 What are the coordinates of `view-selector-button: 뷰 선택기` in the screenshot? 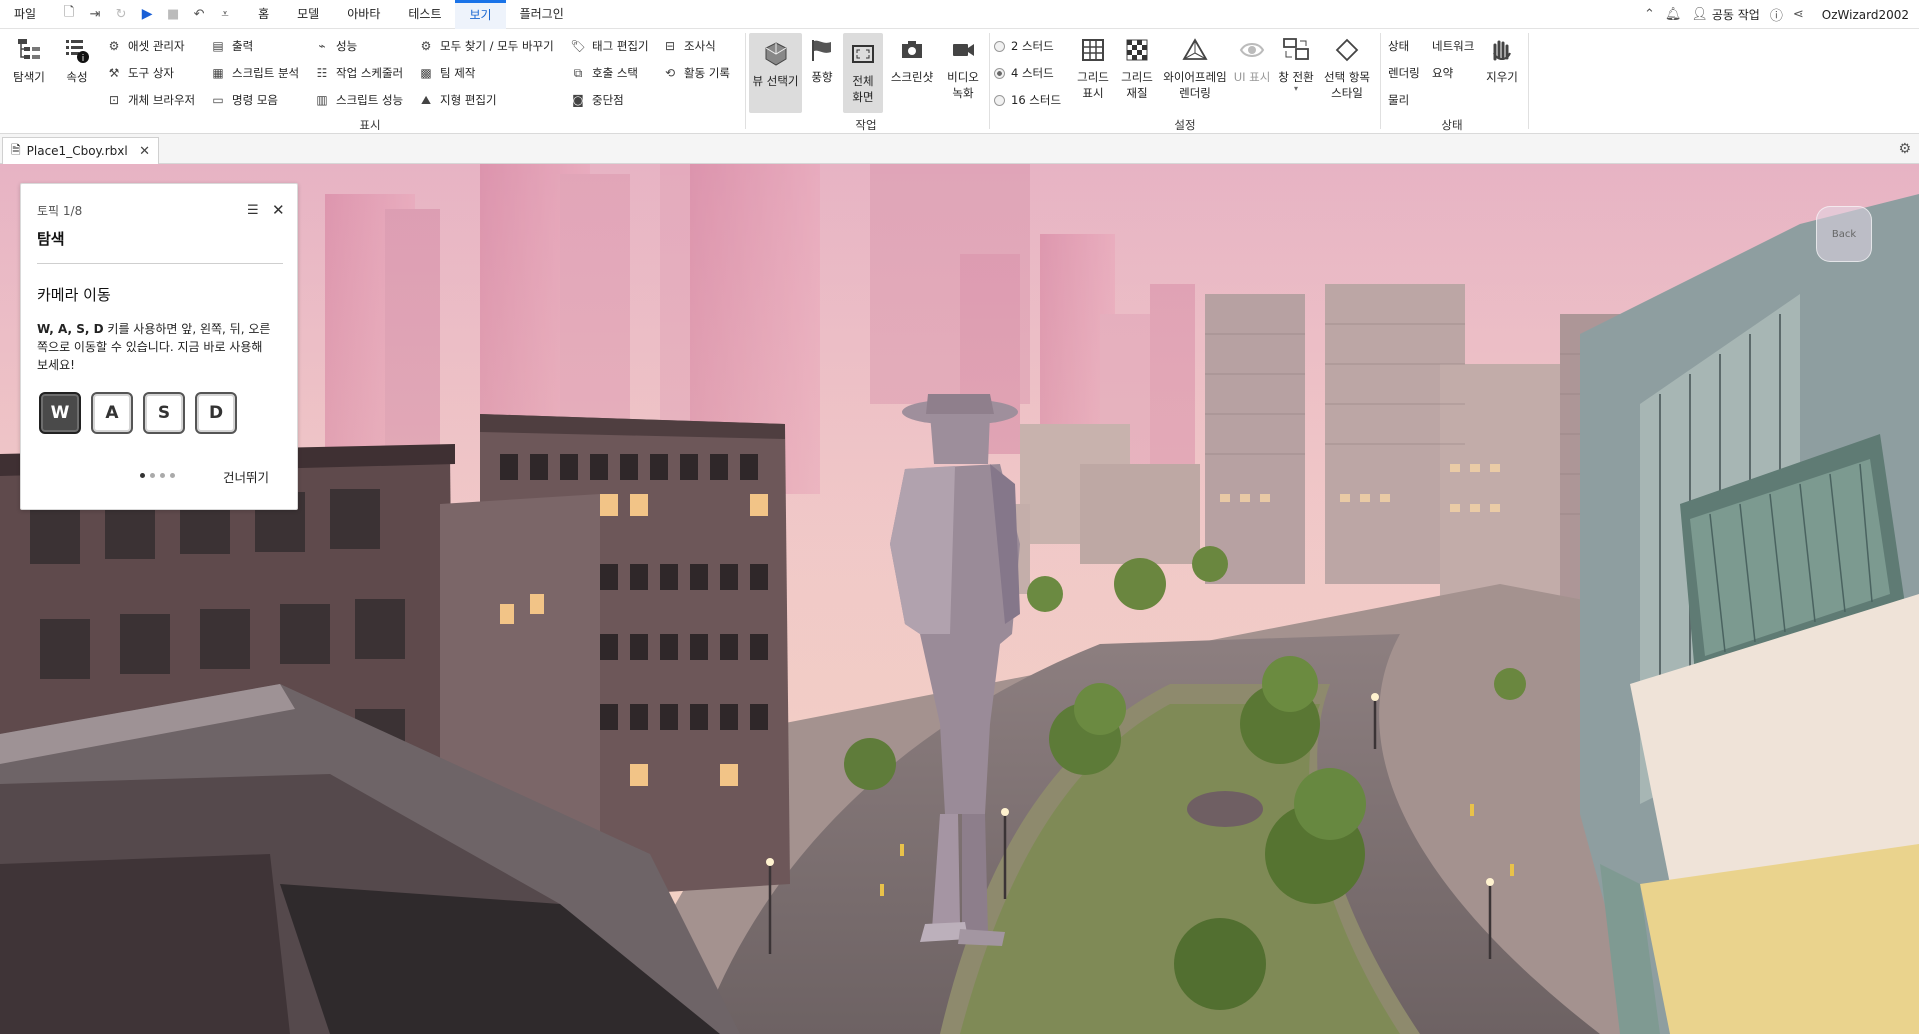 It's located at (775, 73).